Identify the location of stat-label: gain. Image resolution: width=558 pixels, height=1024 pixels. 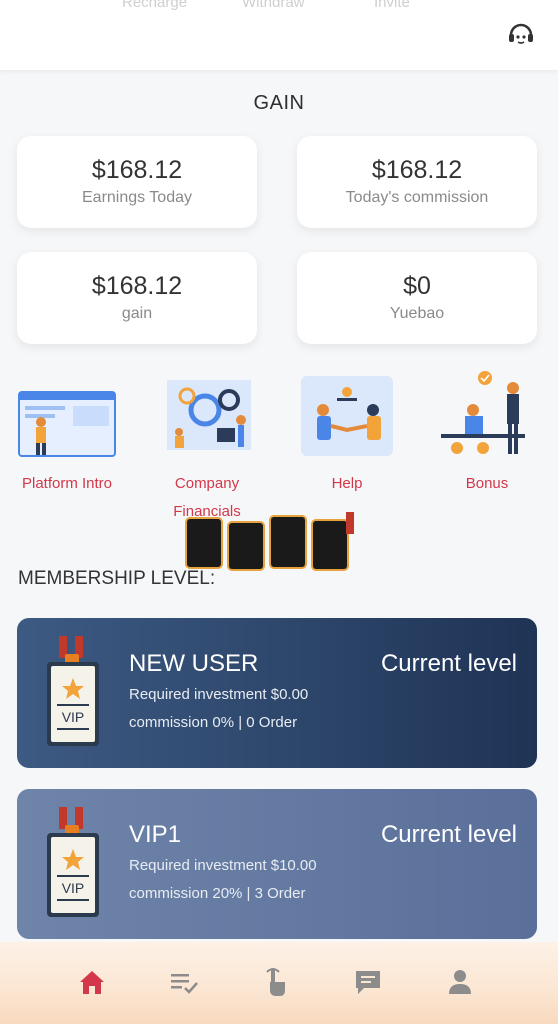
(137, 313).